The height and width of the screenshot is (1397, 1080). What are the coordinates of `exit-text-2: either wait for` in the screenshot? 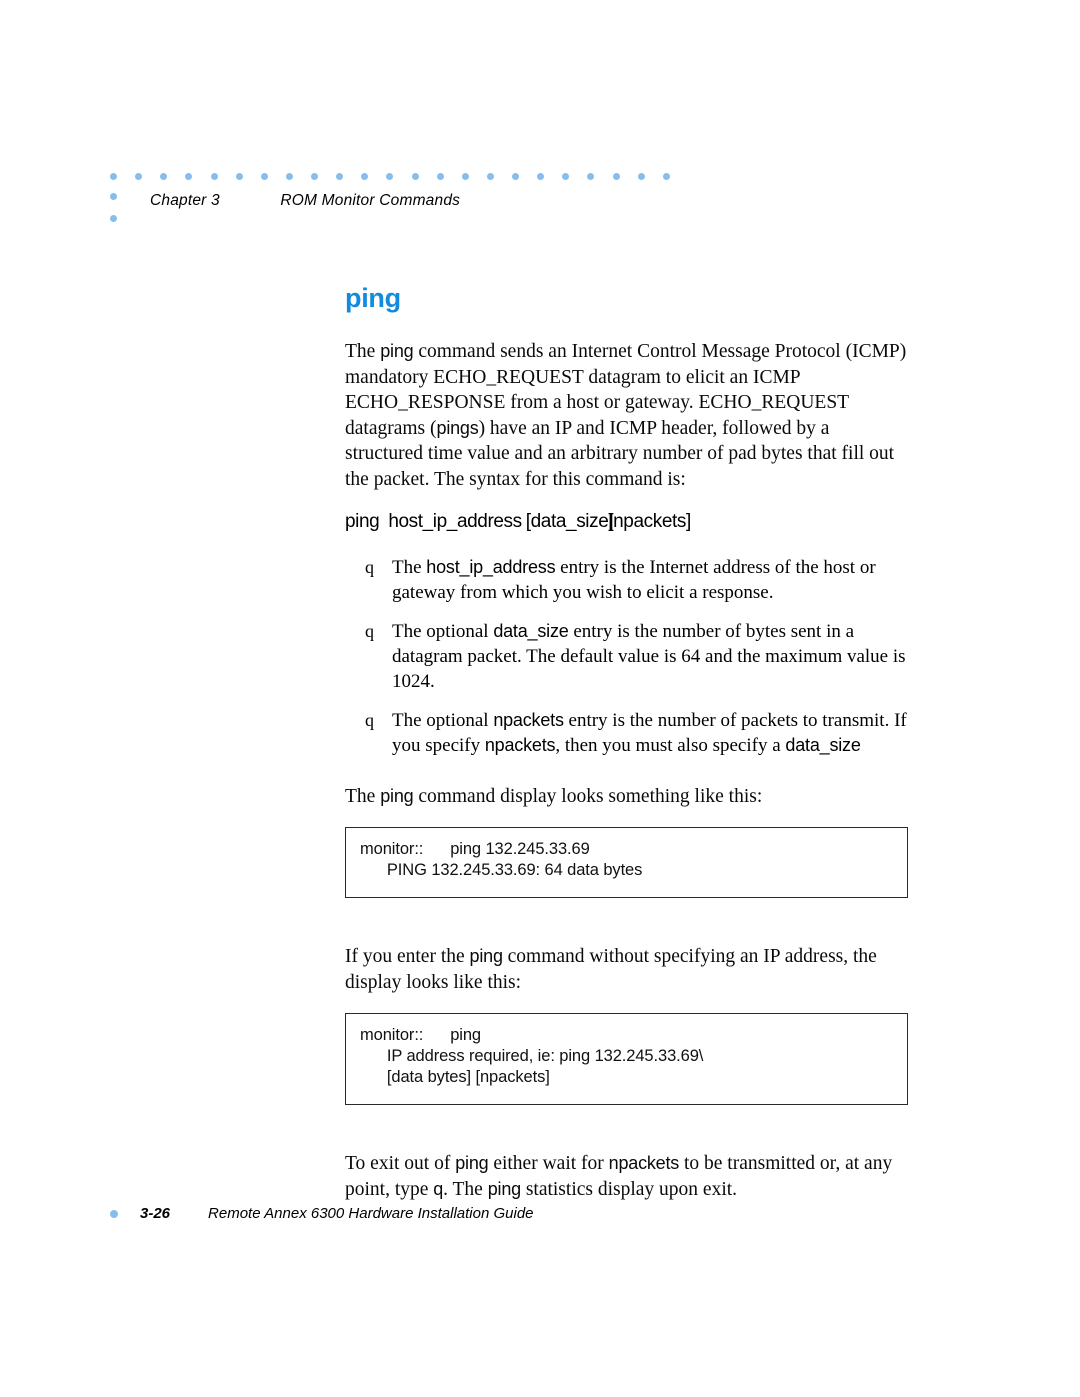 It's located at (548, 1164).